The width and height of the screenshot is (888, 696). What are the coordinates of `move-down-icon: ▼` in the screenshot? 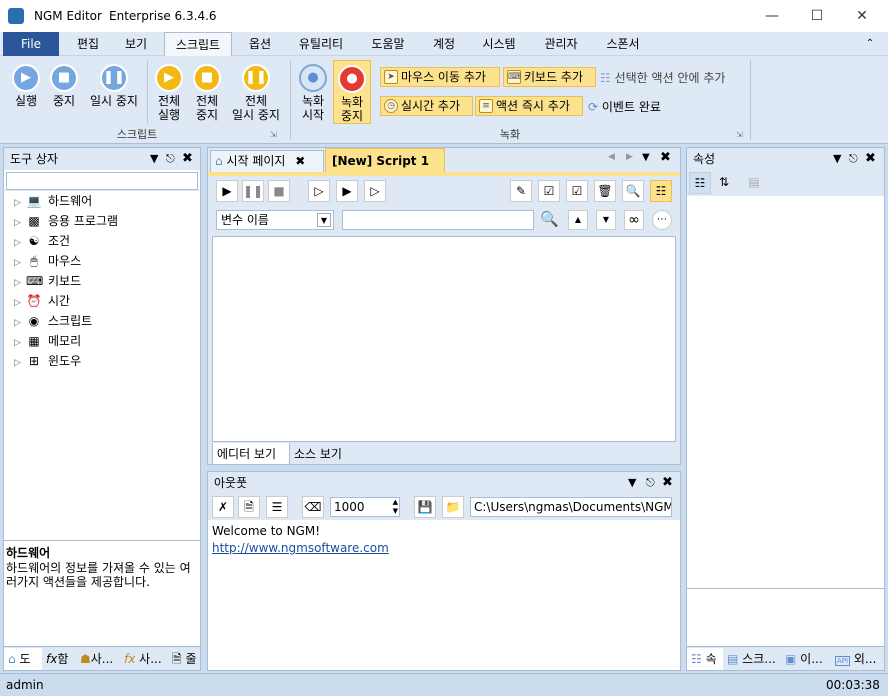 It's located at (606, 220).